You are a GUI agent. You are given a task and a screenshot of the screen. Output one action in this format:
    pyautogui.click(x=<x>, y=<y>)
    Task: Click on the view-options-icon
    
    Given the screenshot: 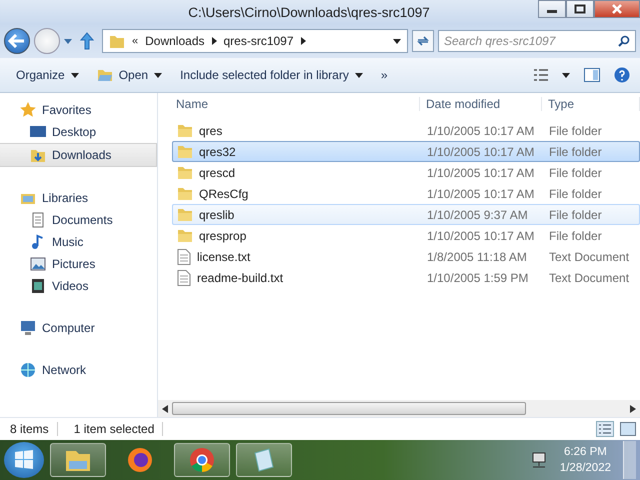 What is the action you would take?
    pyautogui.click(x=541, y=75)
    